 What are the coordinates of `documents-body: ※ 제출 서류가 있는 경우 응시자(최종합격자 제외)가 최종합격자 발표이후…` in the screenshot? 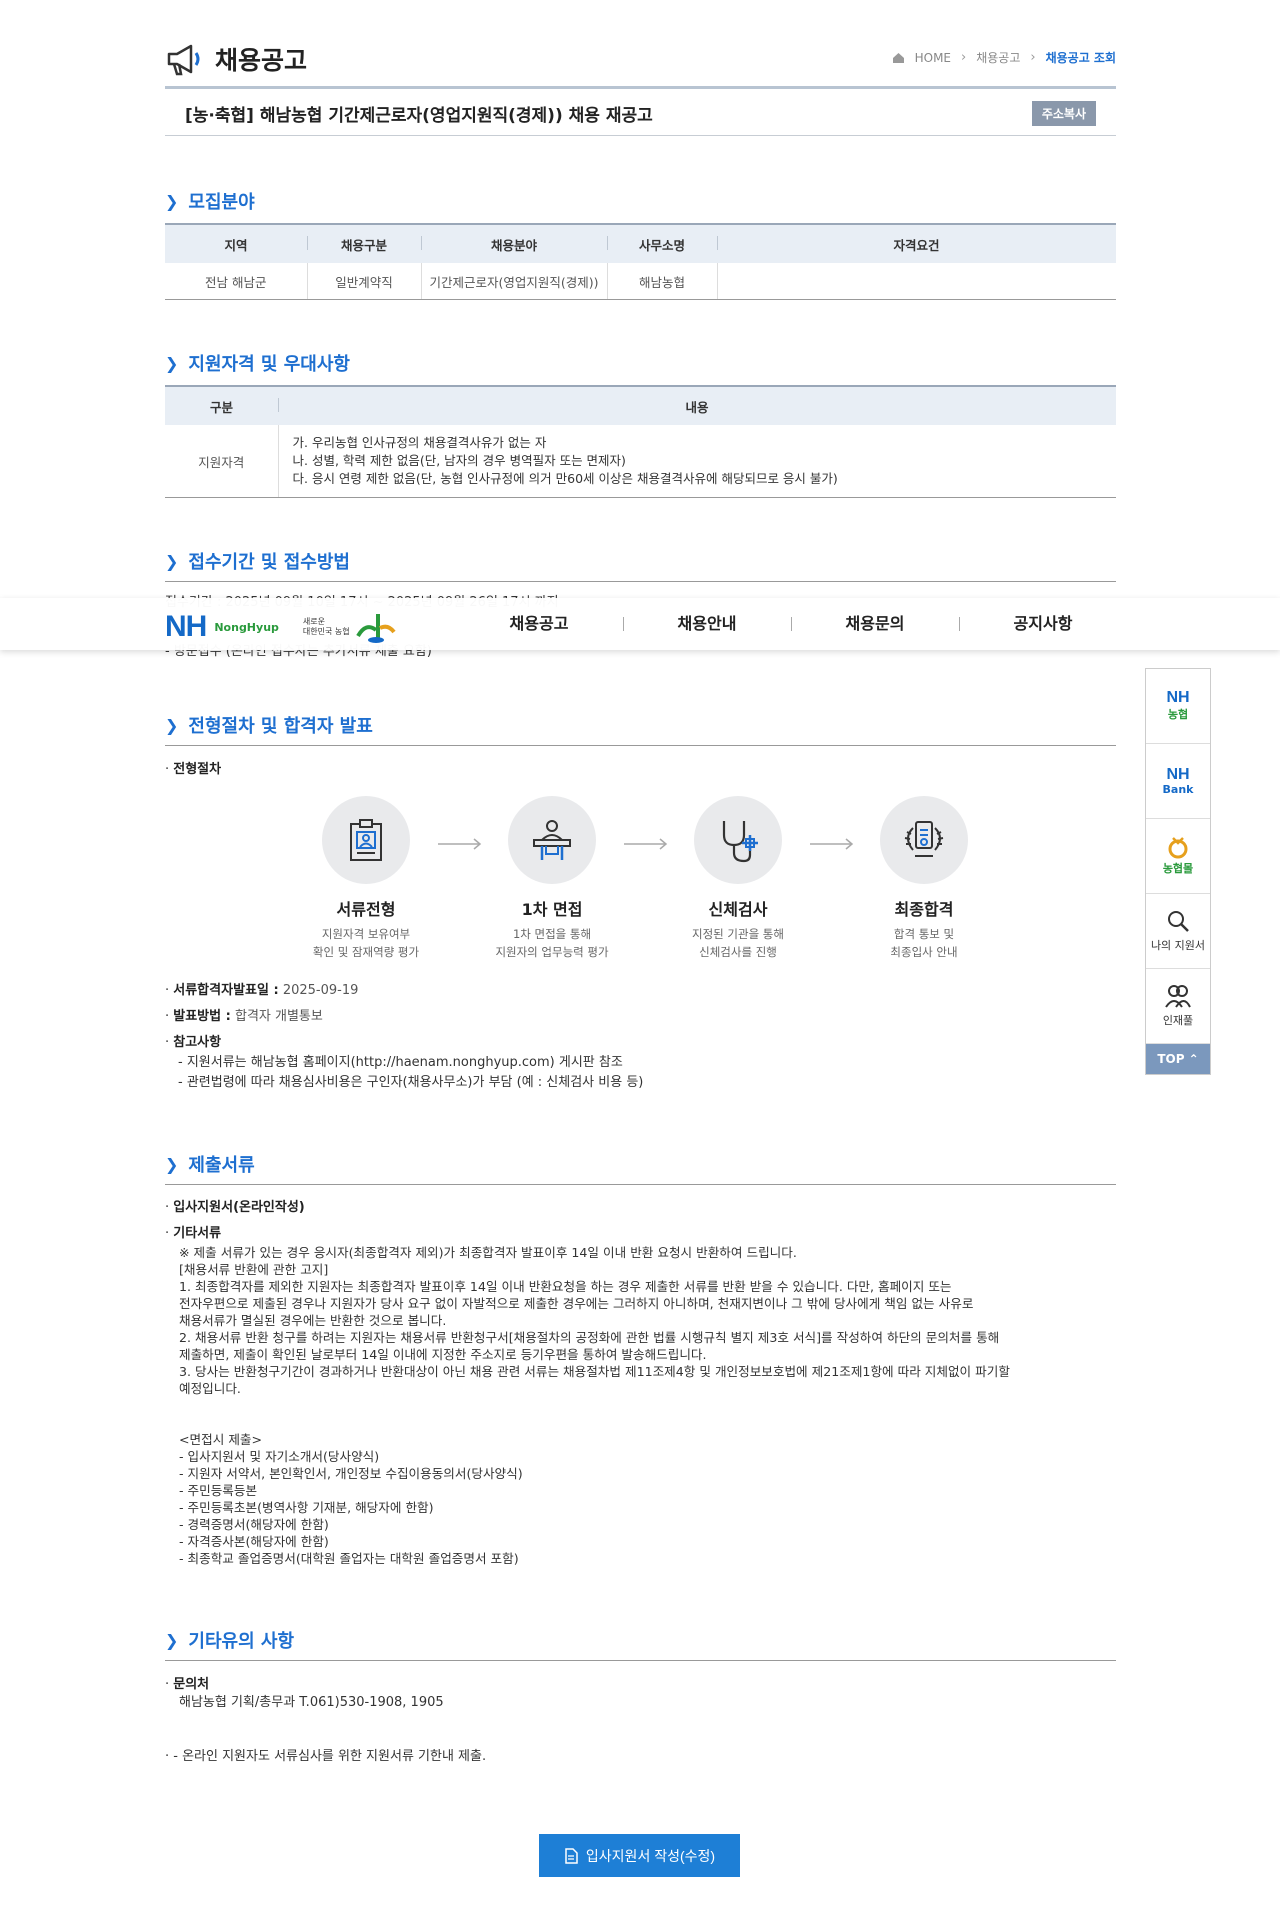 It's located at (594, 1405).